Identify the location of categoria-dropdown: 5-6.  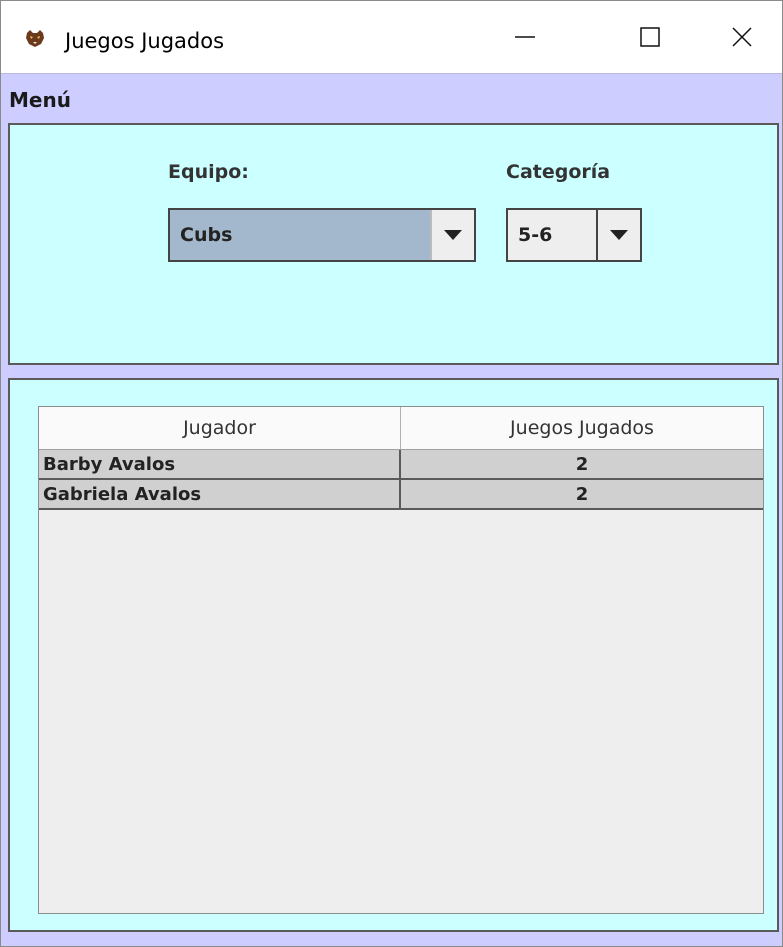
(574, 235).